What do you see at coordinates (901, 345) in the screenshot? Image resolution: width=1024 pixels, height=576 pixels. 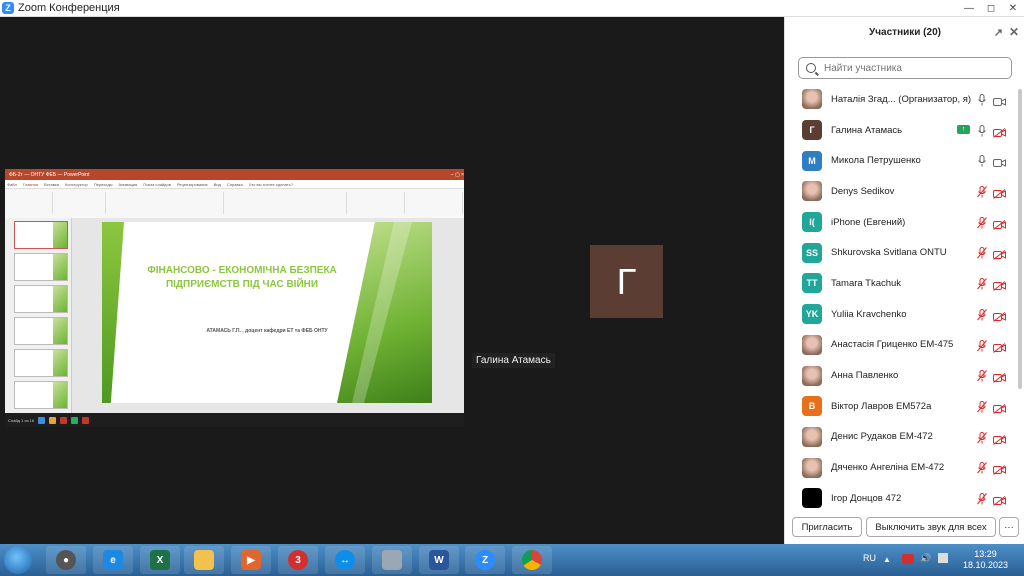 I see `participant-row: Анастасія Гриценко ЕМ-475` at bounding box center [901, 345].